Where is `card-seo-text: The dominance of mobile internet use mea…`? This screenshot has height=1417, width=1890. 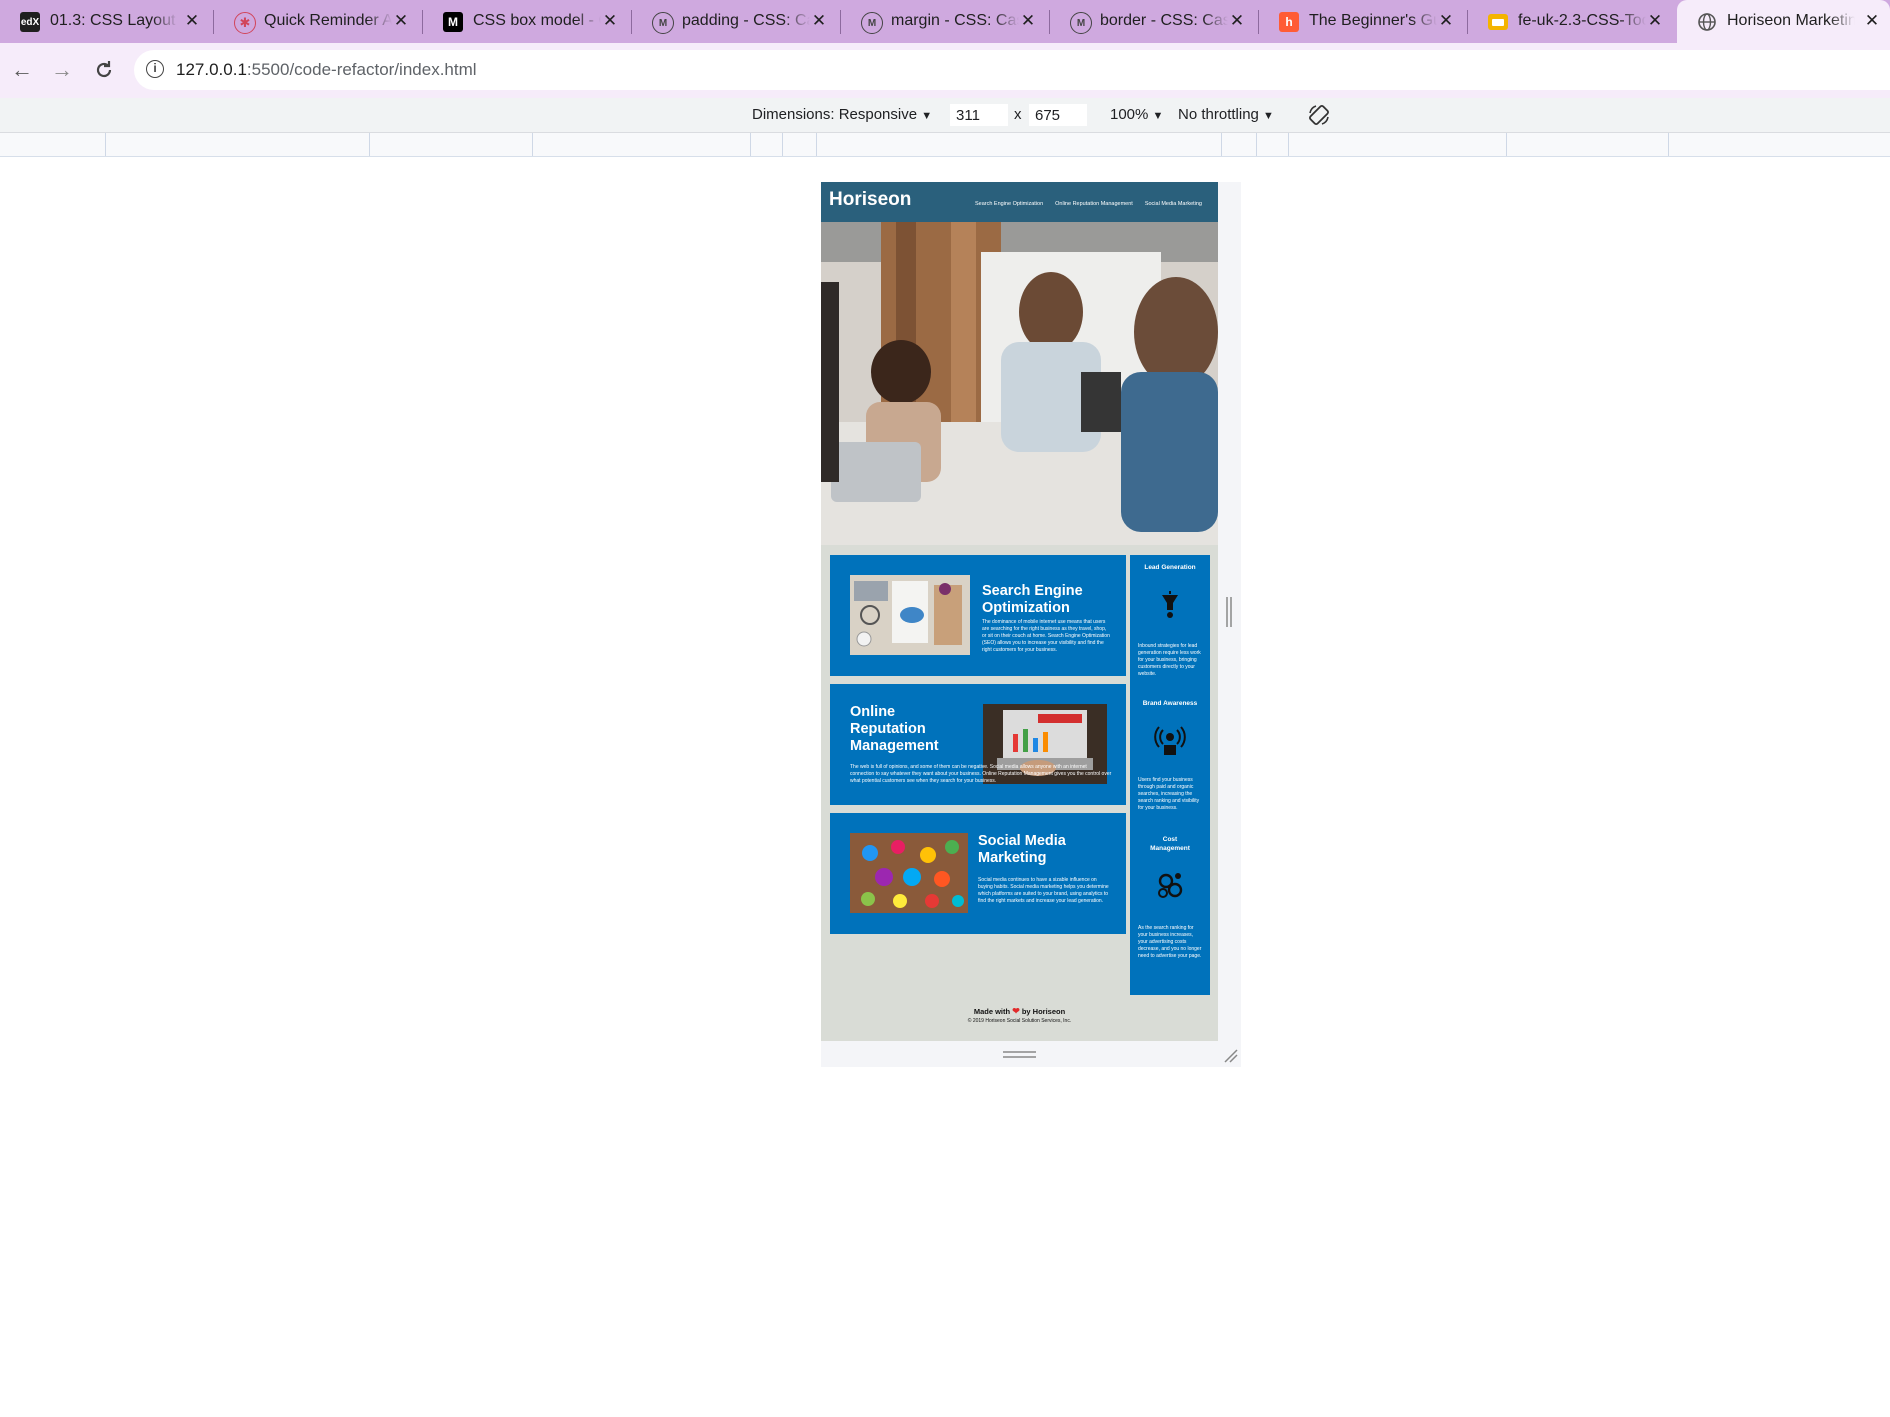
card-seo-text: The dominance of mobile internet use mea… is located at coordinates (1046, 636).